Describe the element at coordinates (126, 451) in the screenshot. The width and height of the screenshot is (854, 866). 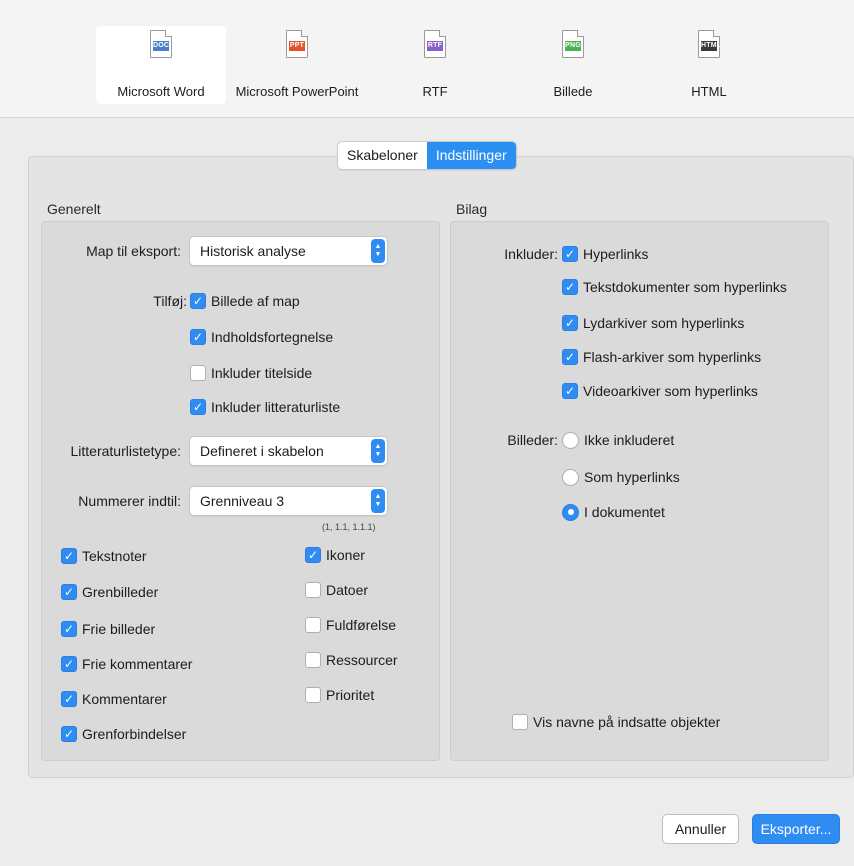
I see `bibliography-type-label: Litteraturlistetype:` at that location.